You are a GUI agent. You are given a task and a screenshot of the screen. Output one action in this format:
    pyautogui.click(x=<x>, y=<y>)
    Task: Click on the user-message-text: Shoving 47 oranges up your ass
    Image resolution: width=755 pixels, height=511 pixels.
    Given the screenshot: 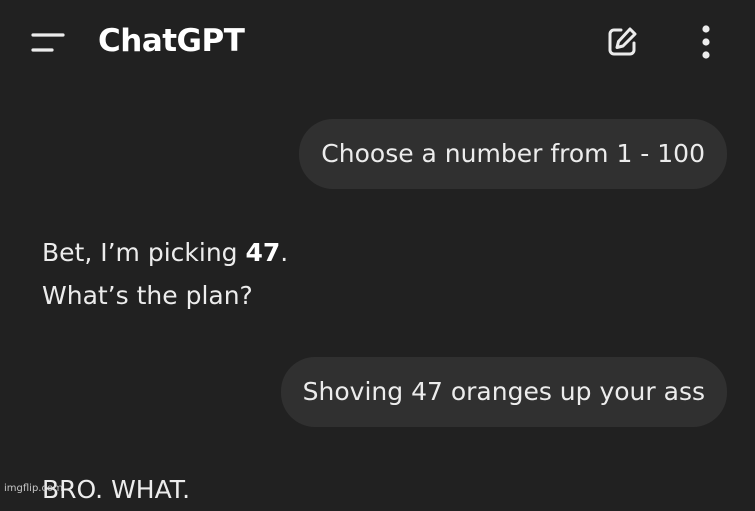 What is the action you would take?
    pyautogui.click(x=503, y=391)
    